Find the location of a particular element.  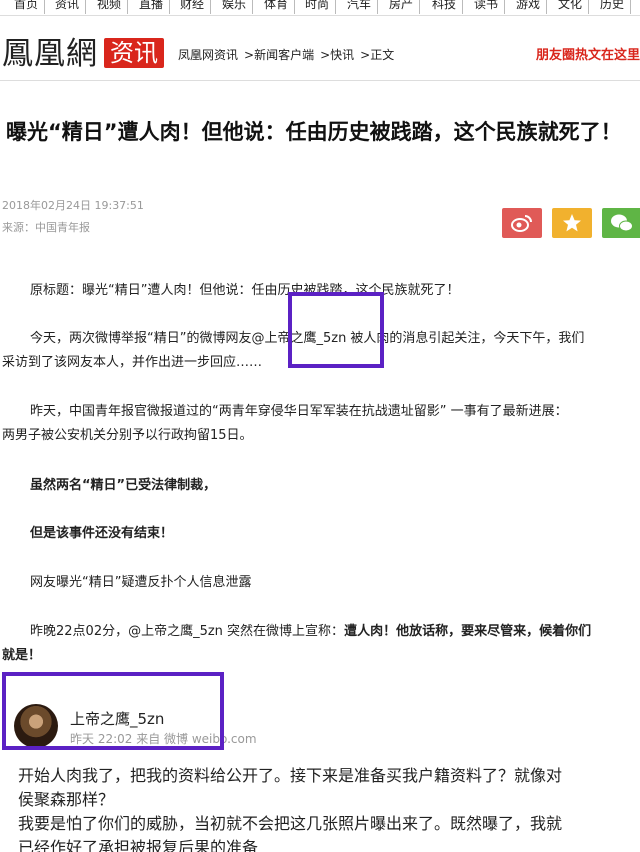

wechat-icon is located at coordinates (622, 223).